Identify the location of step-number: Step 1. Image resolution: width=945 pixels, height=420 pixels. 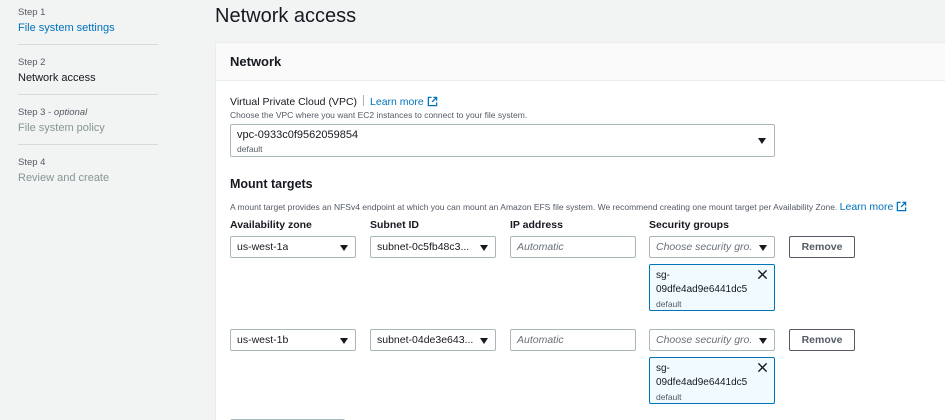
(32, 12).